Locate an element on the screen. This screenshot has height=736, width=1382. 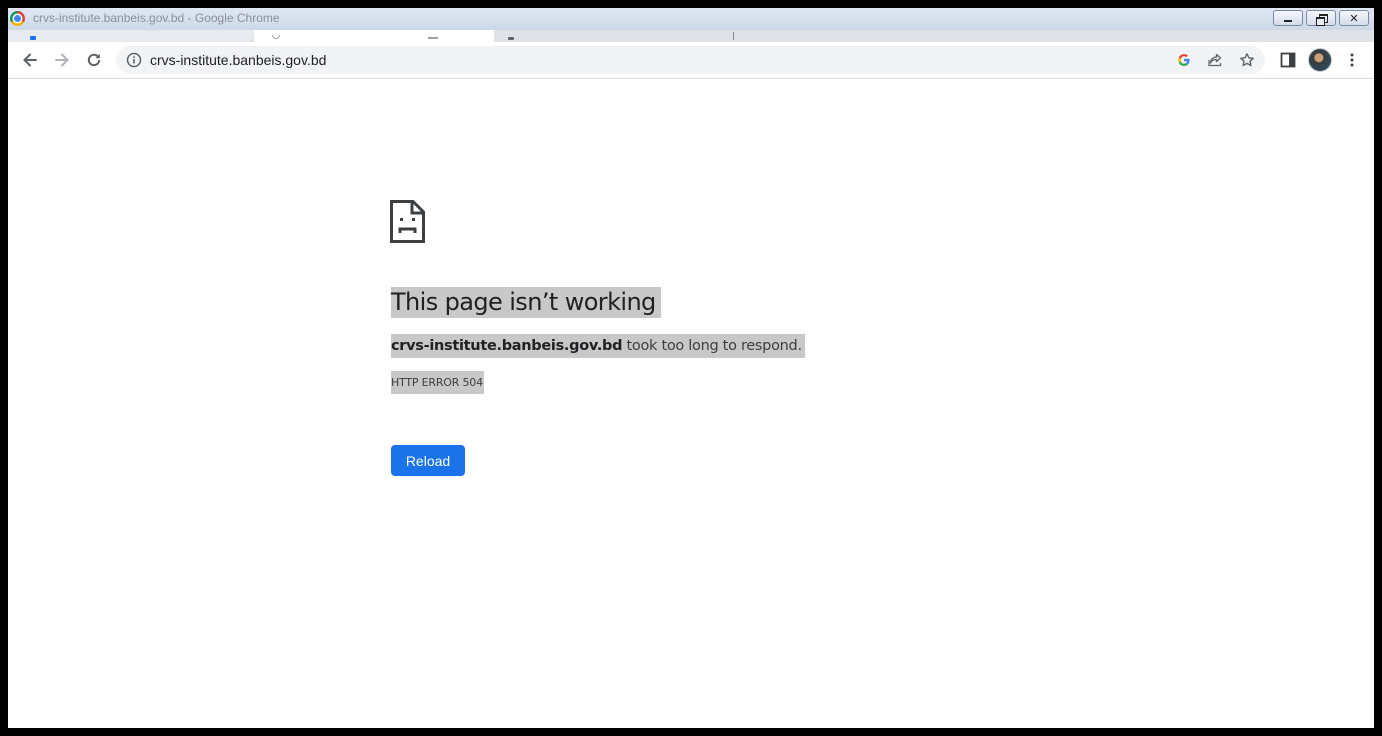
close-button: ✕ is located at coordinates (1354, 18).